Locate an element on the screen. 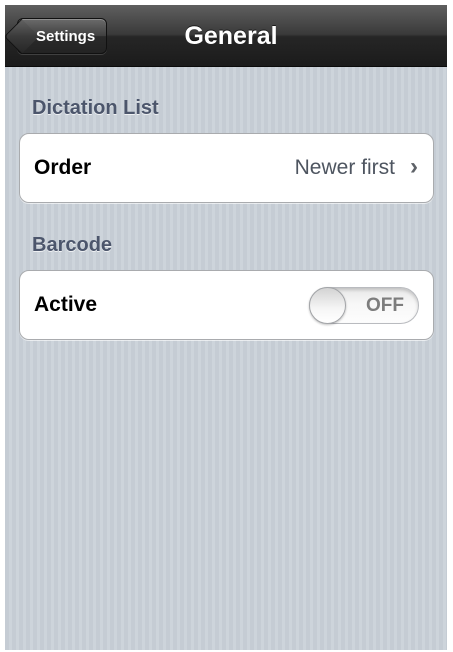 This screenshot has height=652, width=453. order-label: Order is located at coordinates (63, 167).